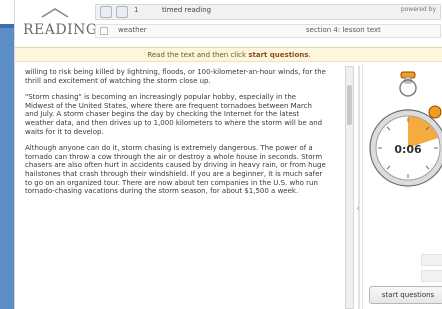 This screenshot has width=442, height=309. Describe the element at coordinates (104, 31) in the screenshot. I see `weather-checkbox` at that location.